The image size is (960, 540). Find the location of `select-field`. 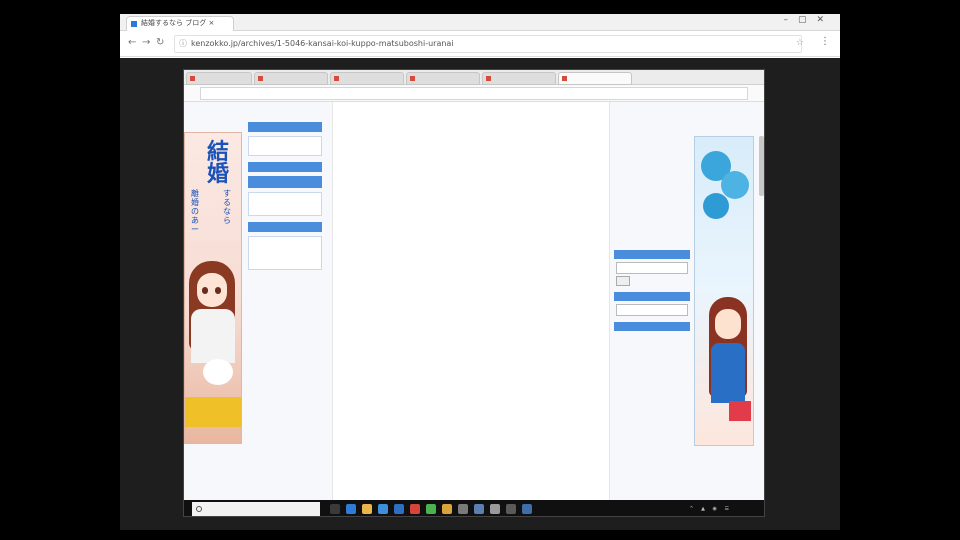

select-field is located at coordinates (652, 310).